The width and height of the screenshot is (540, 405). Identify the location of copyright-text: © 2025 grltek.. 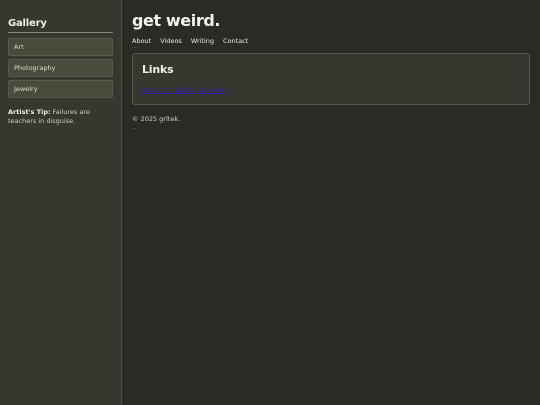
(156, 119).